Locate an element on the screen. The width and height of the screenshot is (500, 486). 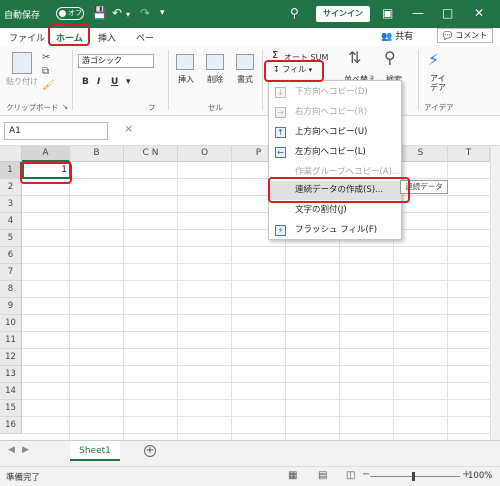
column-header: T is located at coordinates (469, 154).